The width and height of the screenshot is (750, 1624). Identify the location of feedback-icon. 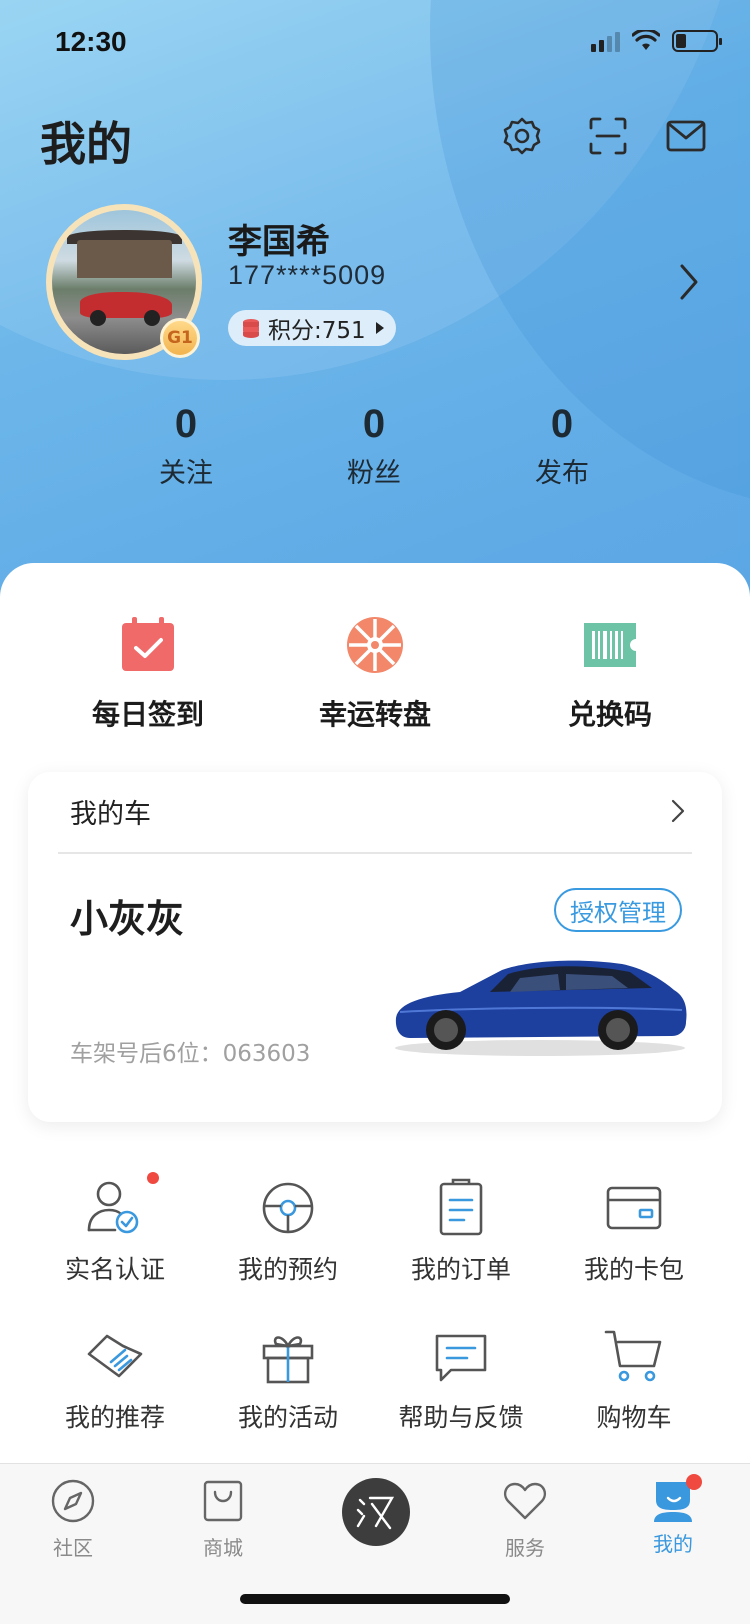
(461, 1358).